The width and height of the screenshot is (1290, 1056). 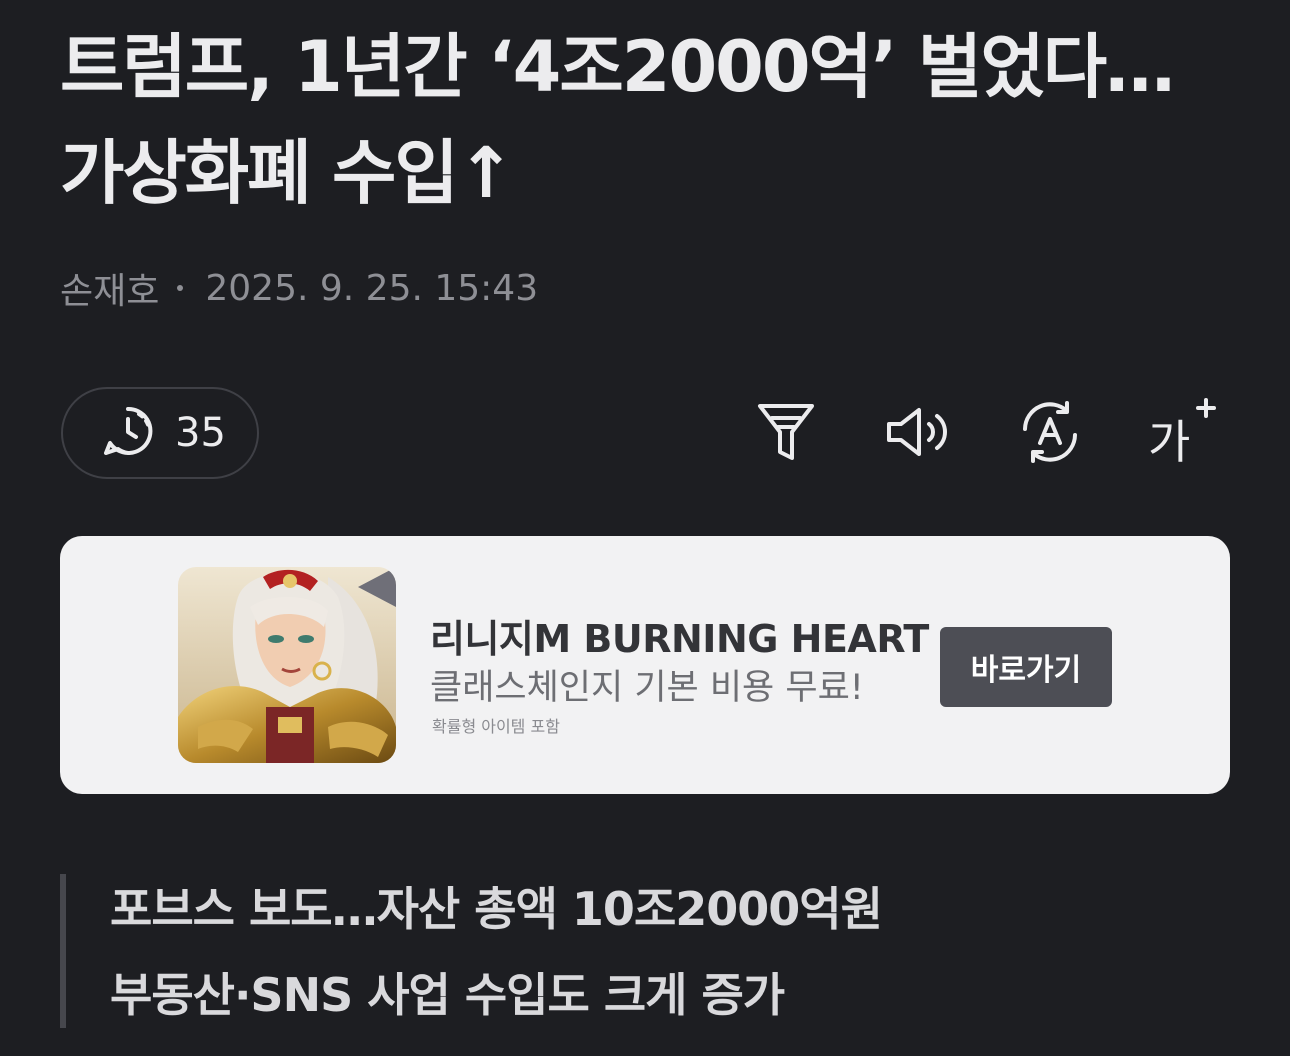 What do you see at coordinates (447, 995) in the screenshot?
I see `subheadline-2: 부동산·SNS 사업 수입도 크게 증가` at bounding box center [447, 995].